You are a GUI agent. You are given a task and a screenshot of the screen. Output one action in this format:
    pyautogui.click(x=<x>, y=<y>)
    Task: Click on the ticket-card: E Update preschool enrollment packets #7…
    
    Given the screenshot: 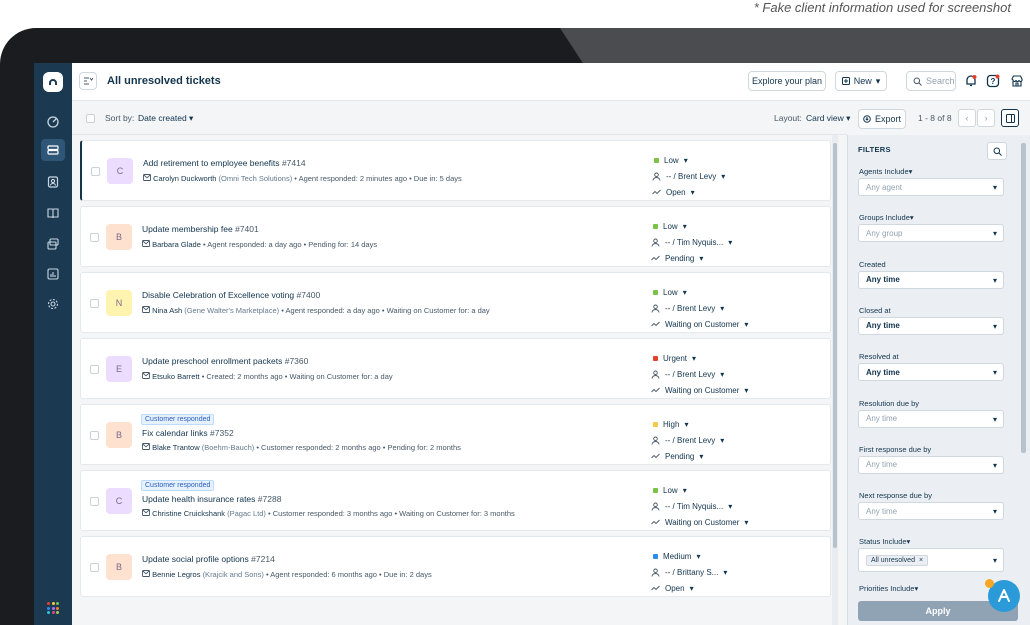 What is the action you would take?
    pyautogui.click(x=455, y=368)
    